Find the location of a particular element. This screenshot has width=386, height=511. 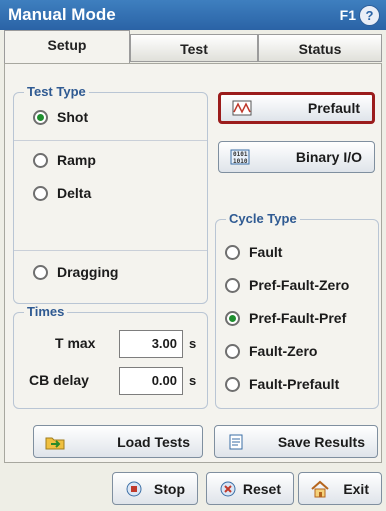

binary-io-icon: 0101 1010 is located at coordinates (240, 157).